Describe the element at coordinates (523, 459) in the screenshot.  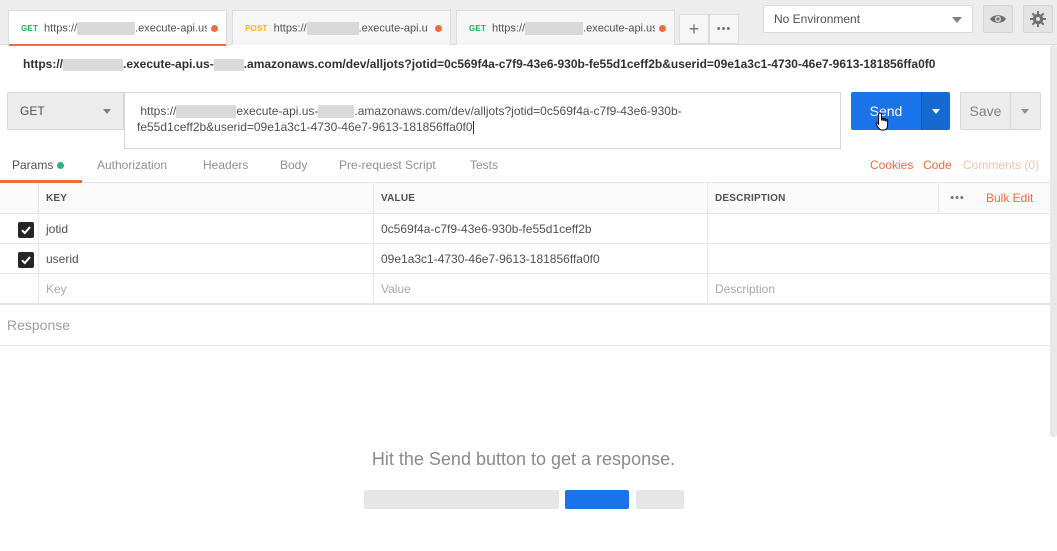
I see `response-empty-hint: Hit the Send button to get a response.` at that location.